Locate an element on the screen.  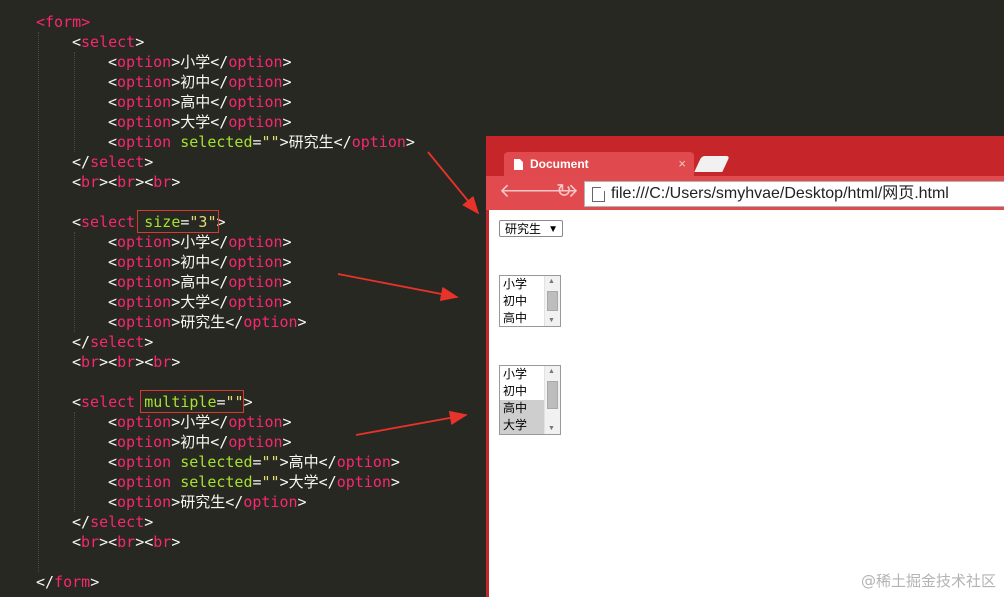
arrow-to-multiple-listbox is located at coordinates (411, 423).